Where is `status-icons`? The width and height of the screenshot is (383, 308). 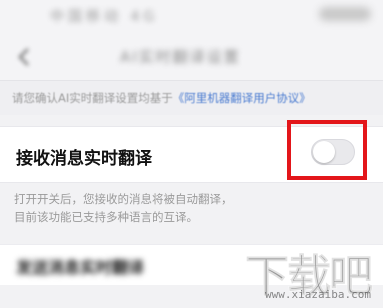 status-icons is located at coordinates (345, 14).